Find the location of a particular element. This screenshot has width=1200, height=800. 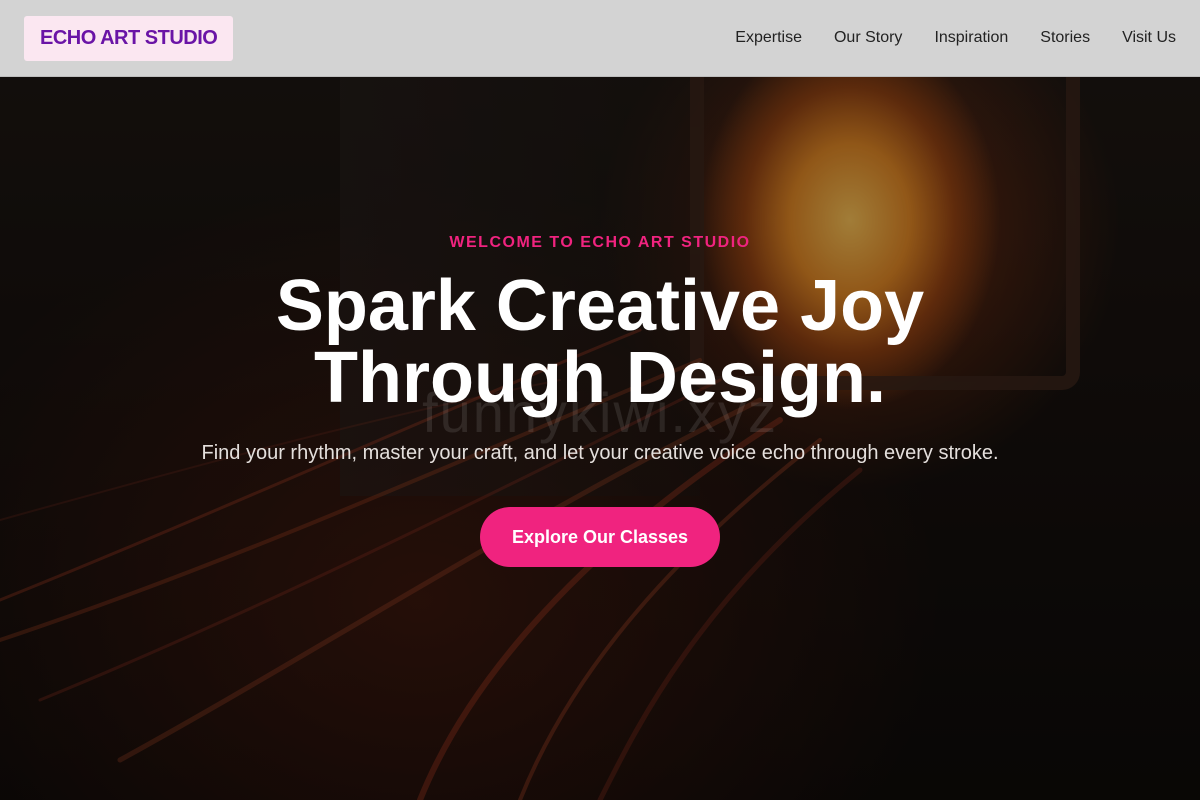

explore-classes-button: Explore Our Classes is located at coordinates (600, 537).